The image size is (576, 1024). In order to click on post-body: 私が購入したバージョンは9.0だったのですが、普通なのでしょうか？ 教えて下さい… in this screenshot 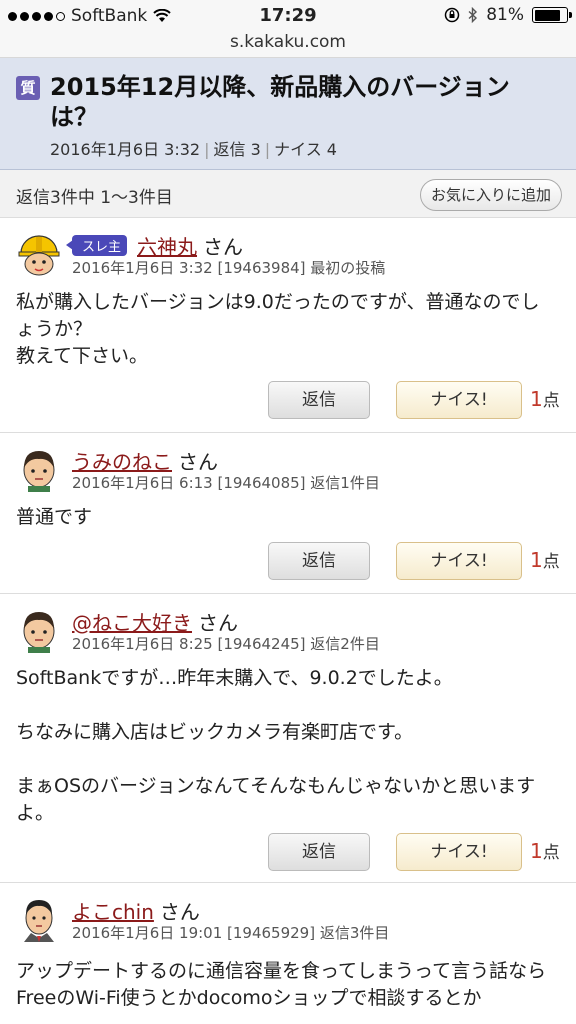, I will do `click(278, 329)`.